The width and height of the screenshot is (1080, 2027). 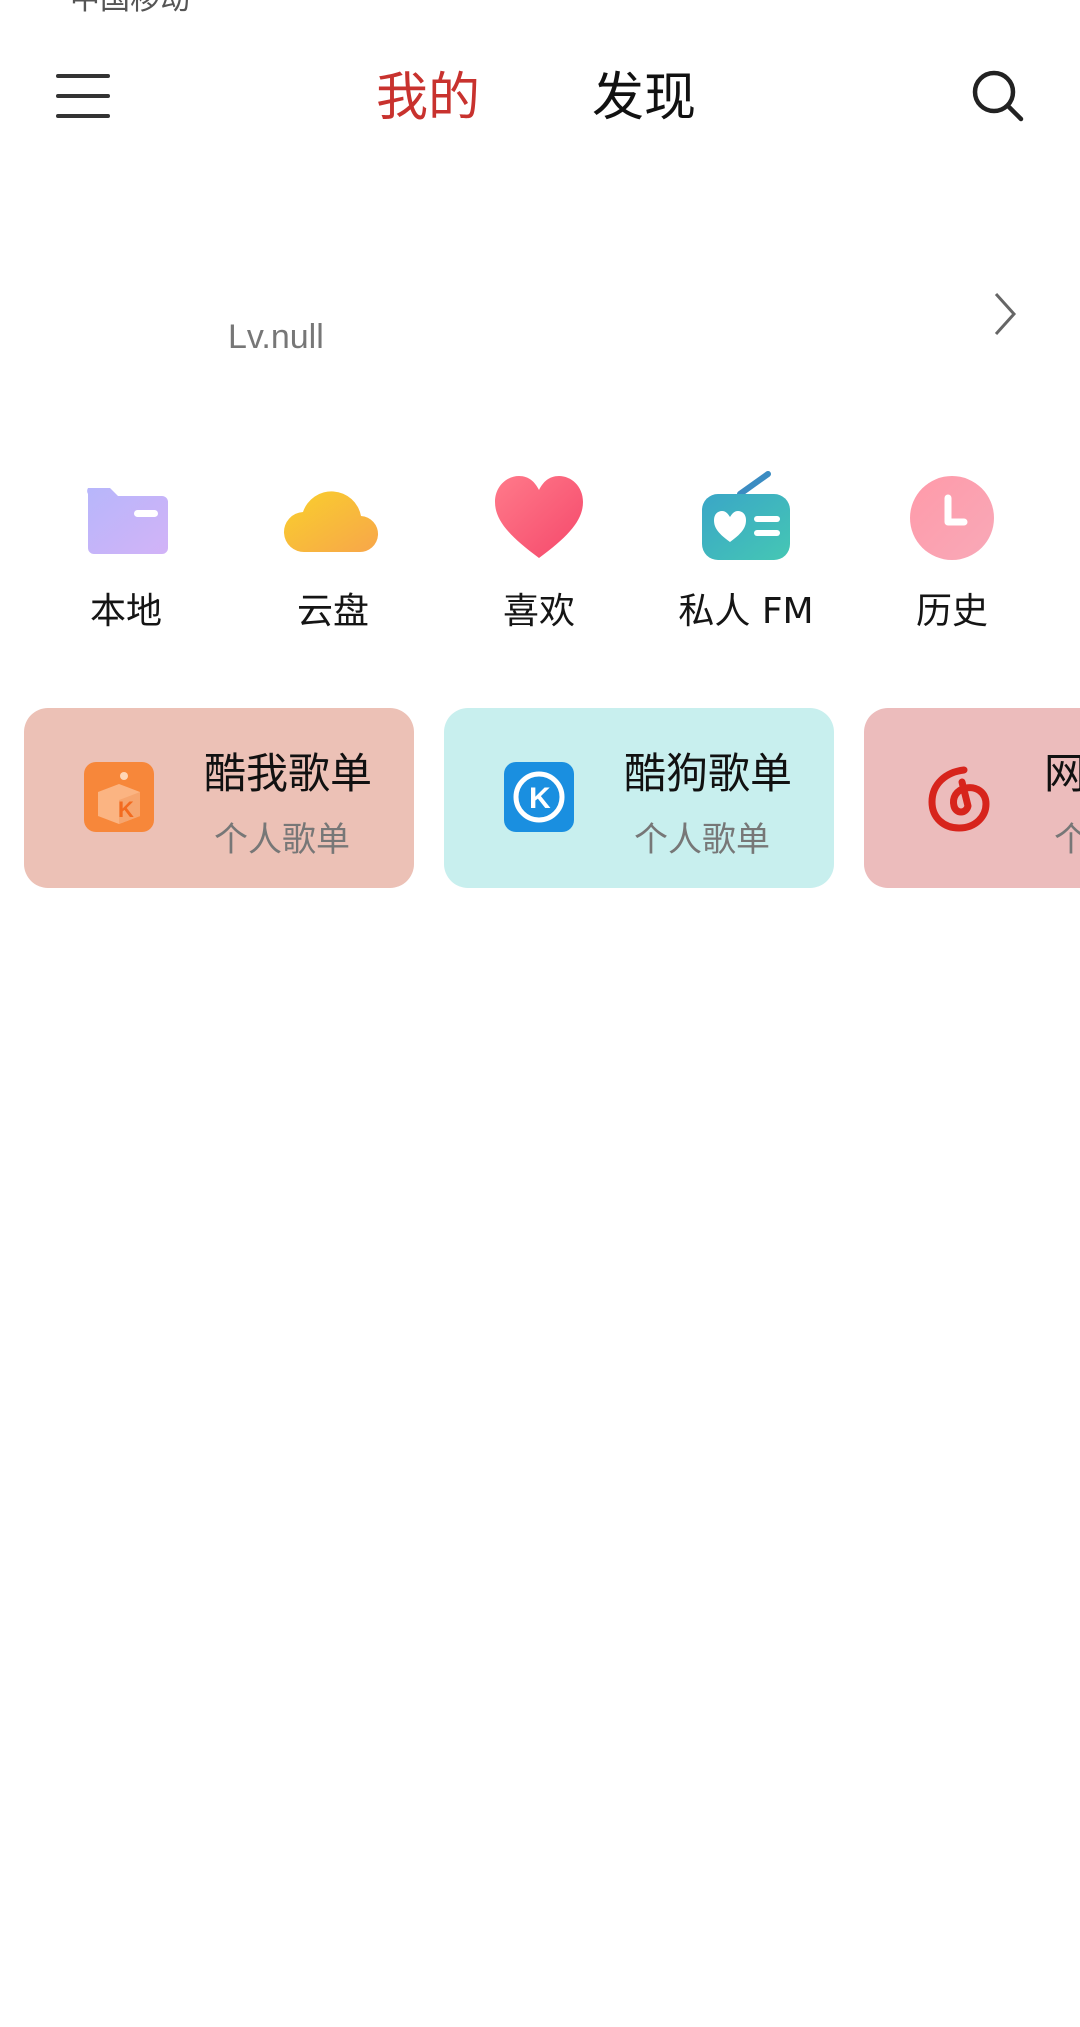 What do you see at coordinates (288, 773) in the screenshot?
I see `card-title: 酷我歌单` at bounding box center [288, 773].